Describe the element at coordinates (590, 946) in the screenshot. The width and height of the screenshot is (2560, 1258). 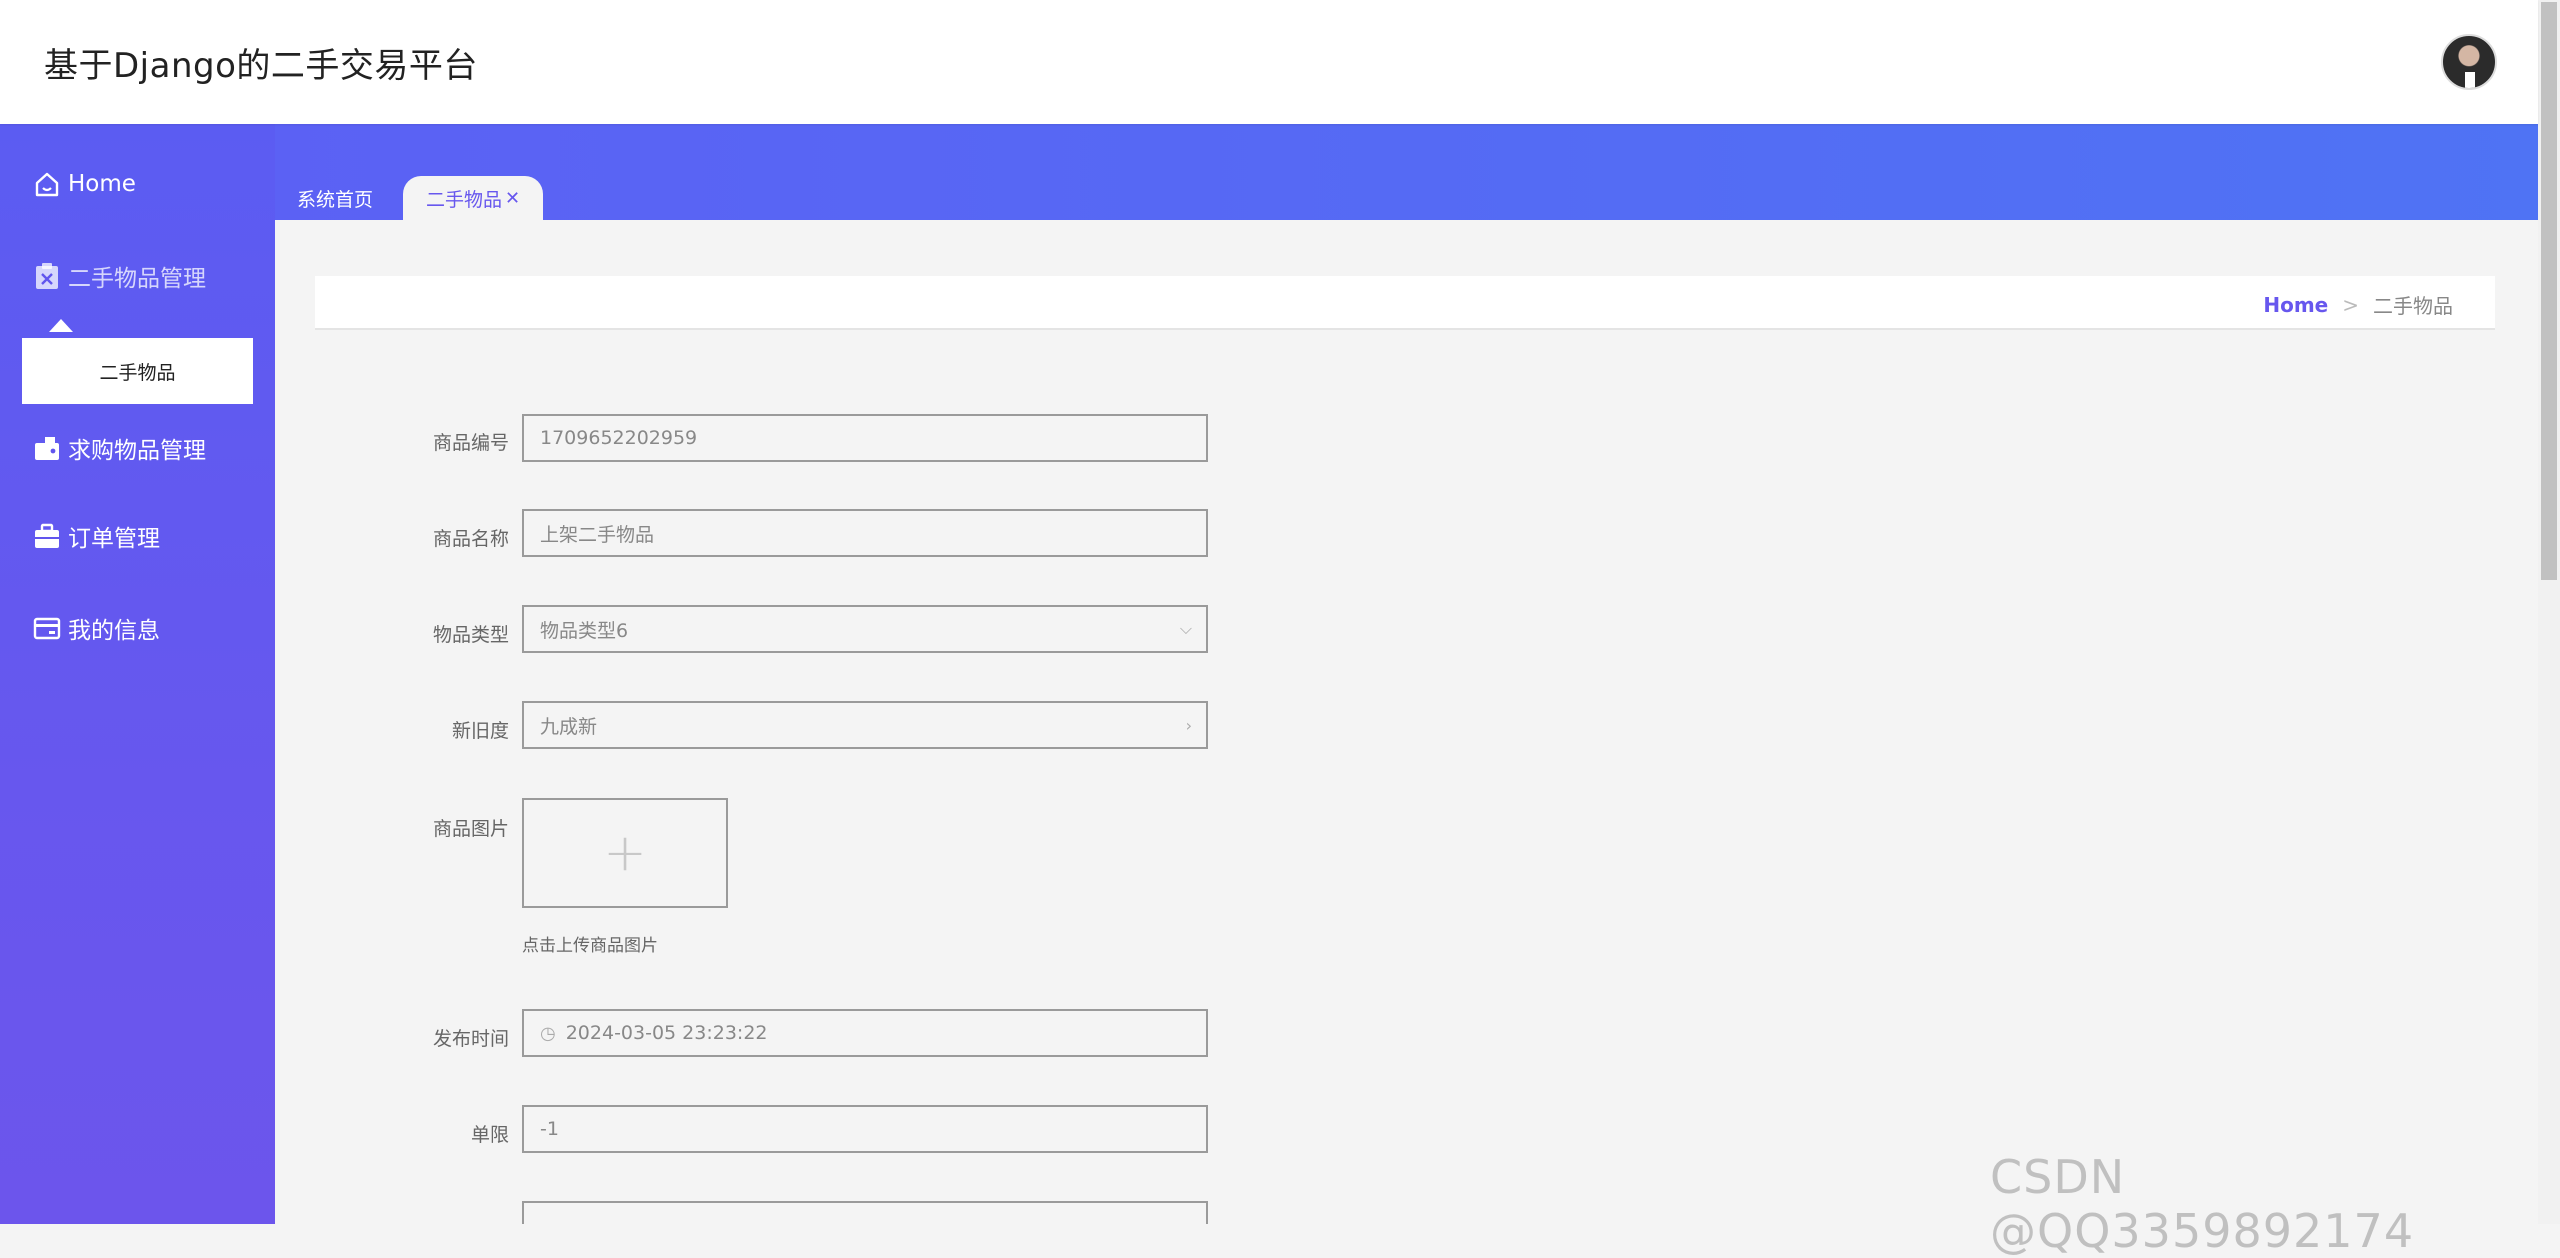
I see `upload-hint: 点击上传商品图片` at that location.